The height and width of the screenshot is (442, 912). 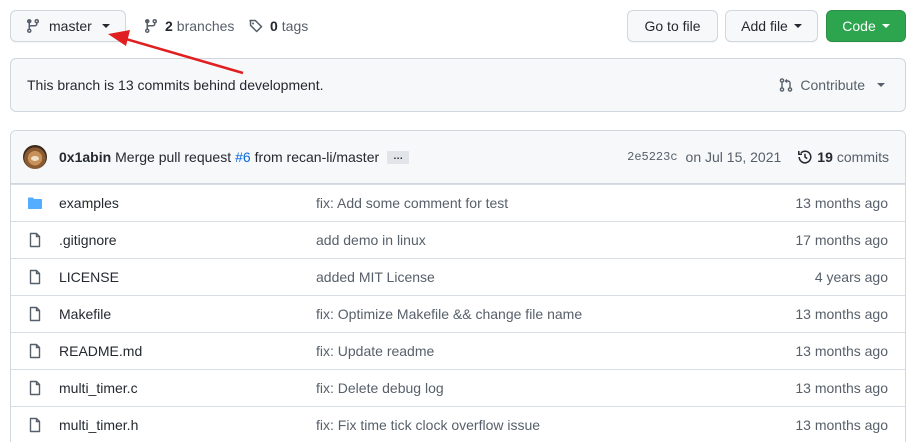 What do you see at coordinates (274, 26) in the screenshot?
I see `tags-count: 0` at bounding box center [274, 26].